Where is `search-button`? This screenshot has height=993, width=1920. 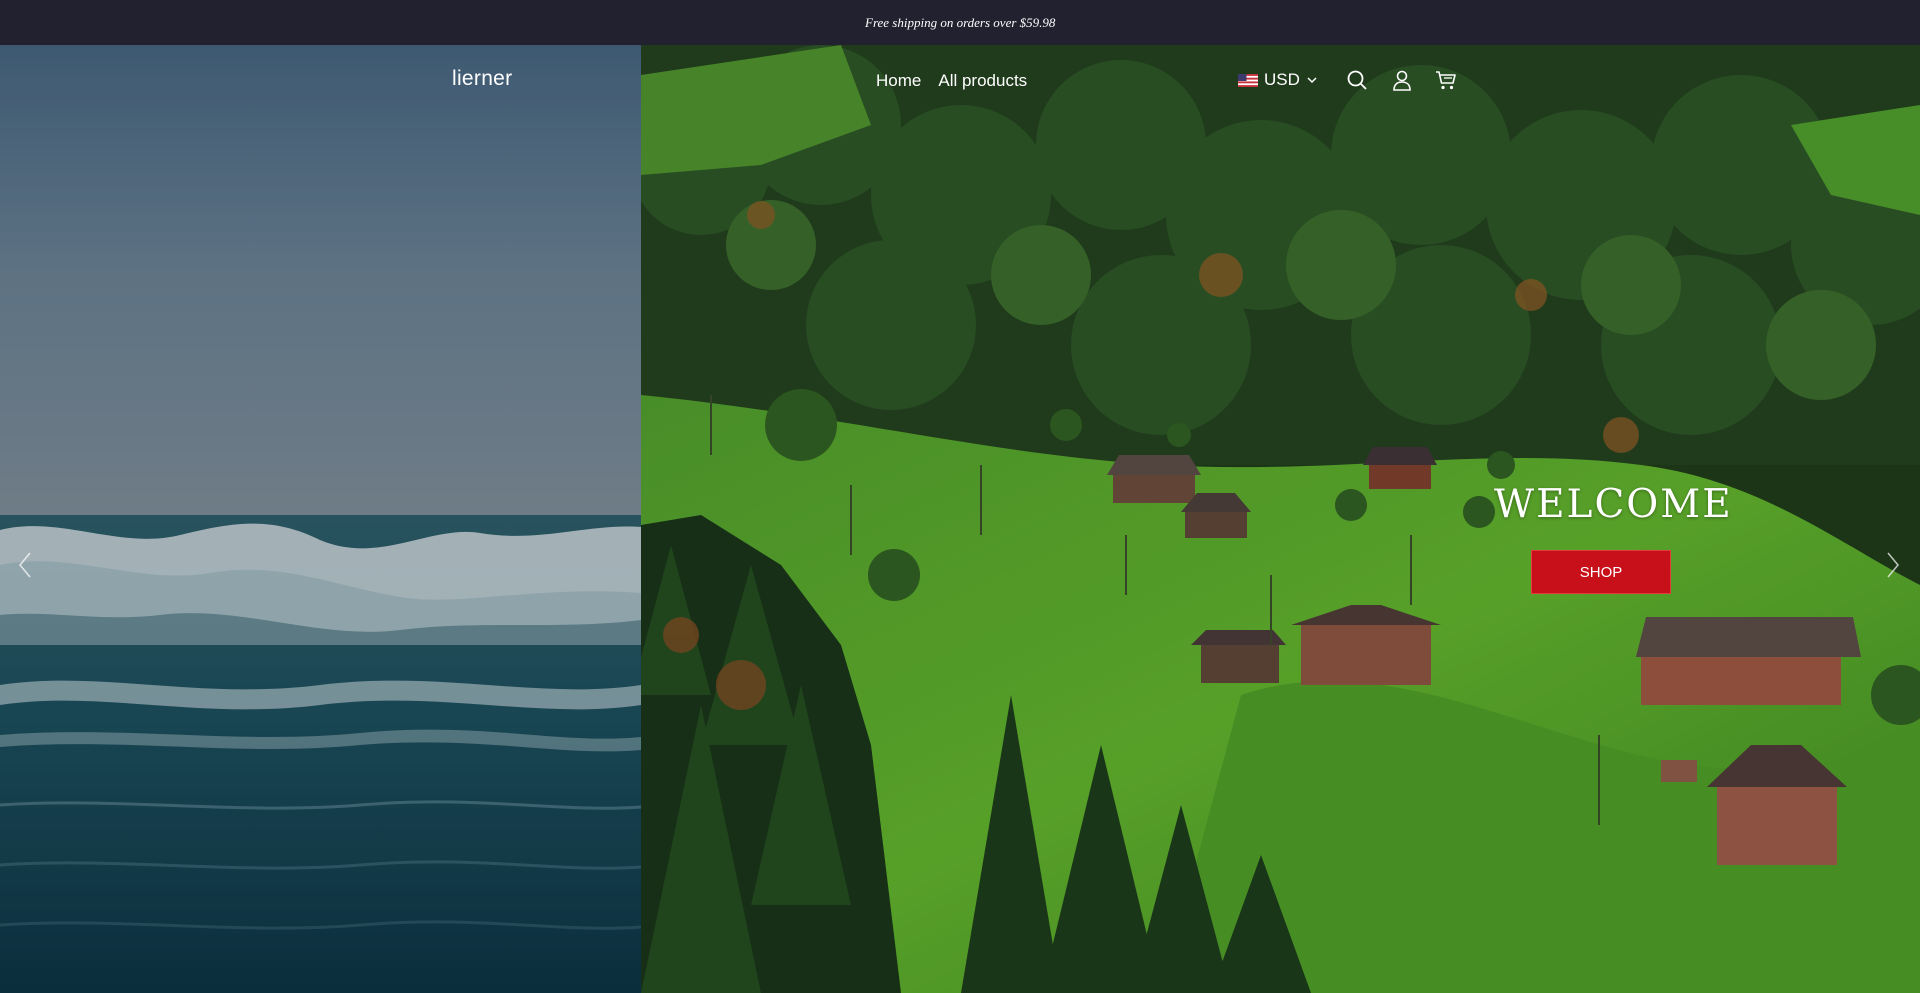 search-button is located at coordinates (1357, 80).